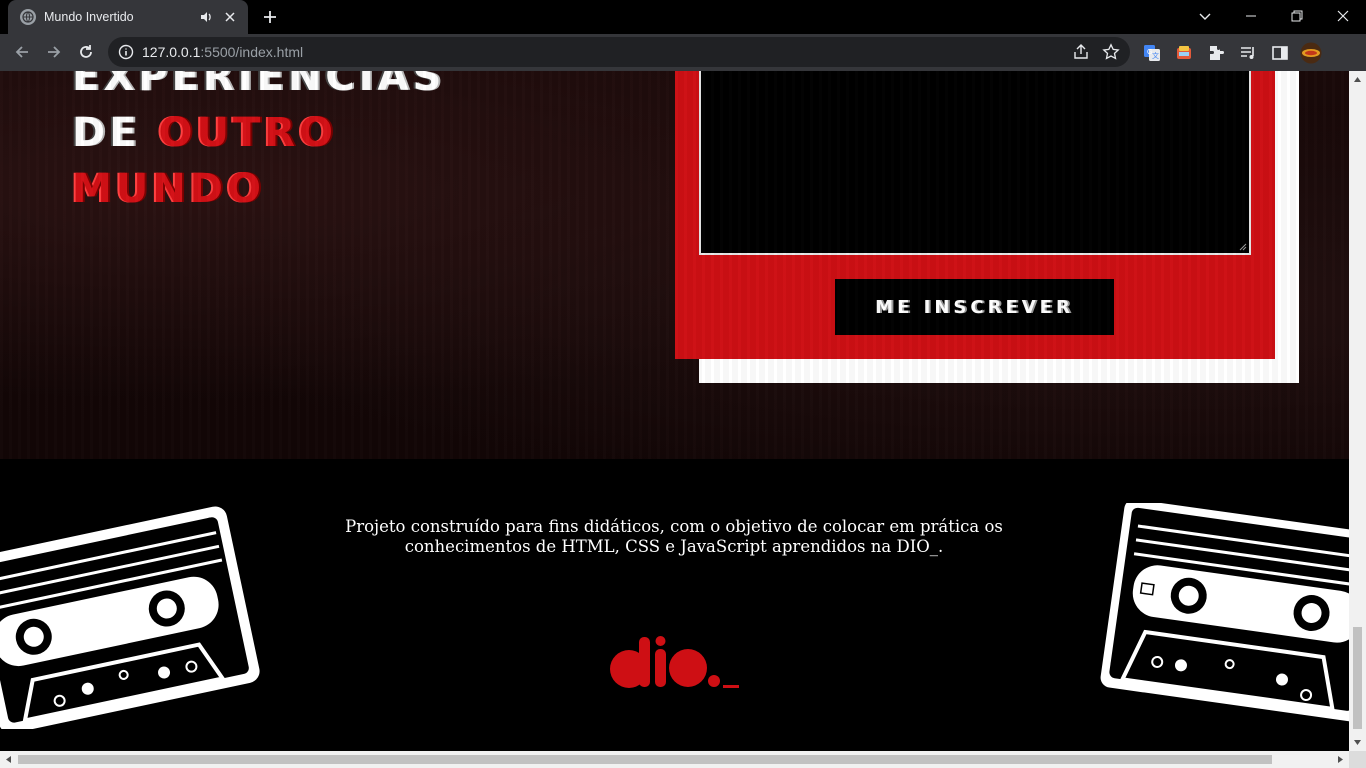 This screenshot has height=768, width=1366. I want to click on reload-icon, so click(86, 51).